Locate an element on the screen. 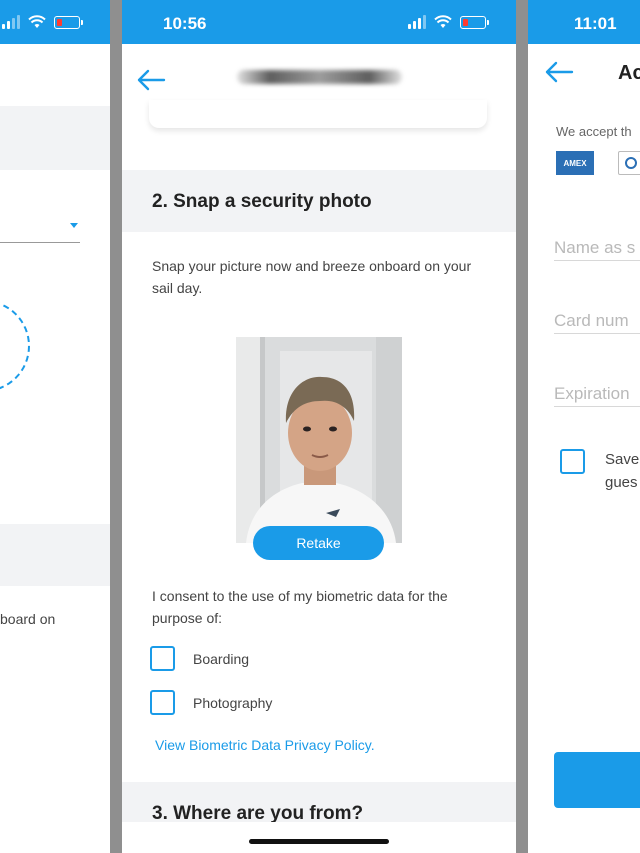  previous-card is located at coordinates (318, 114).